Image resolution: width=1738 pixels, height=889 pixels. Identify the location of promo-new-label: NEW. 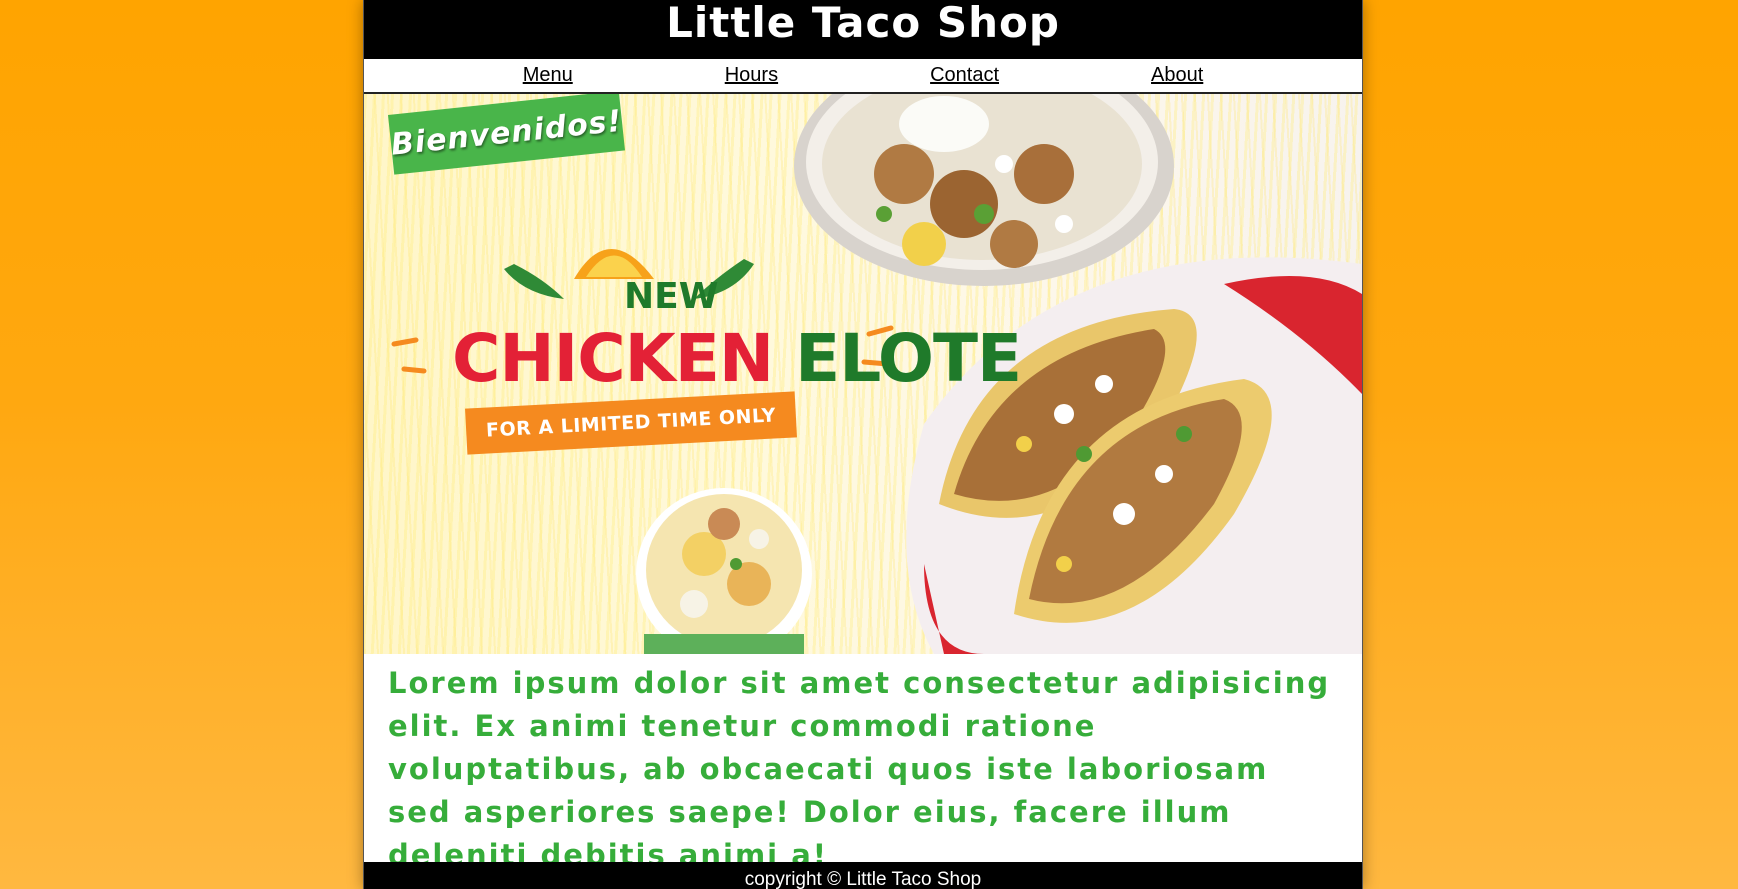
(671, 296).